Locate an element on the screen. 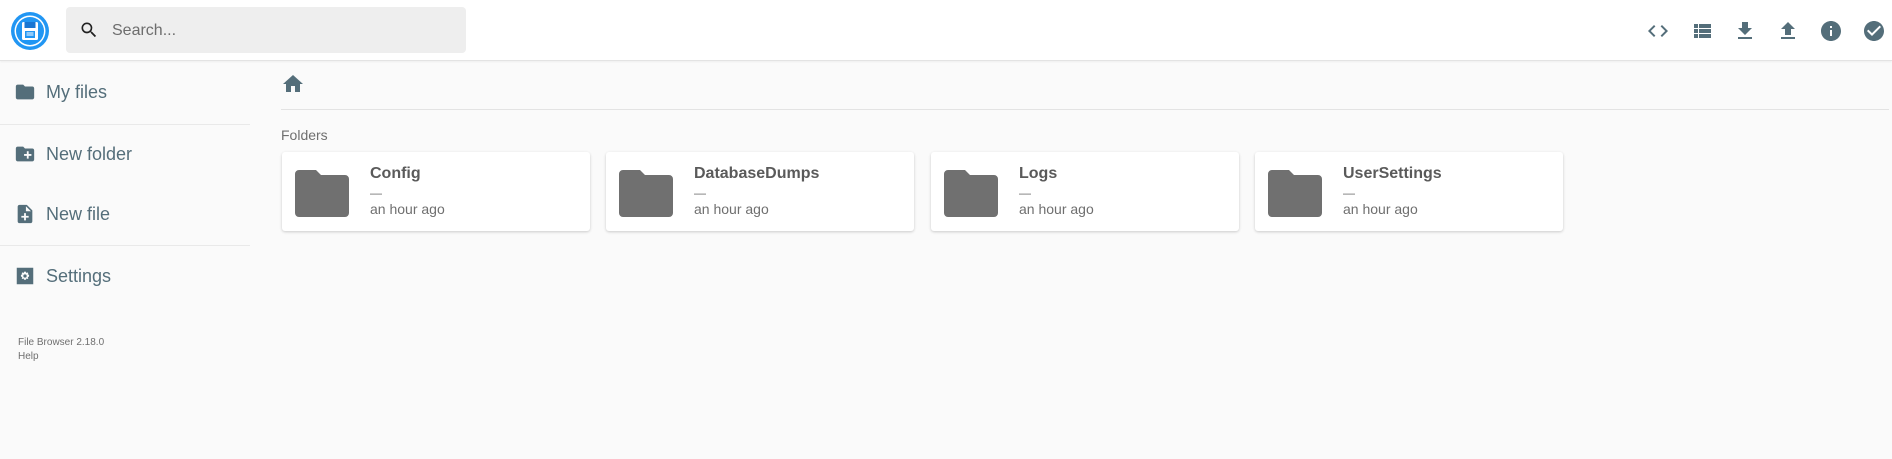  search-icon is located at coordinates (89, 30).